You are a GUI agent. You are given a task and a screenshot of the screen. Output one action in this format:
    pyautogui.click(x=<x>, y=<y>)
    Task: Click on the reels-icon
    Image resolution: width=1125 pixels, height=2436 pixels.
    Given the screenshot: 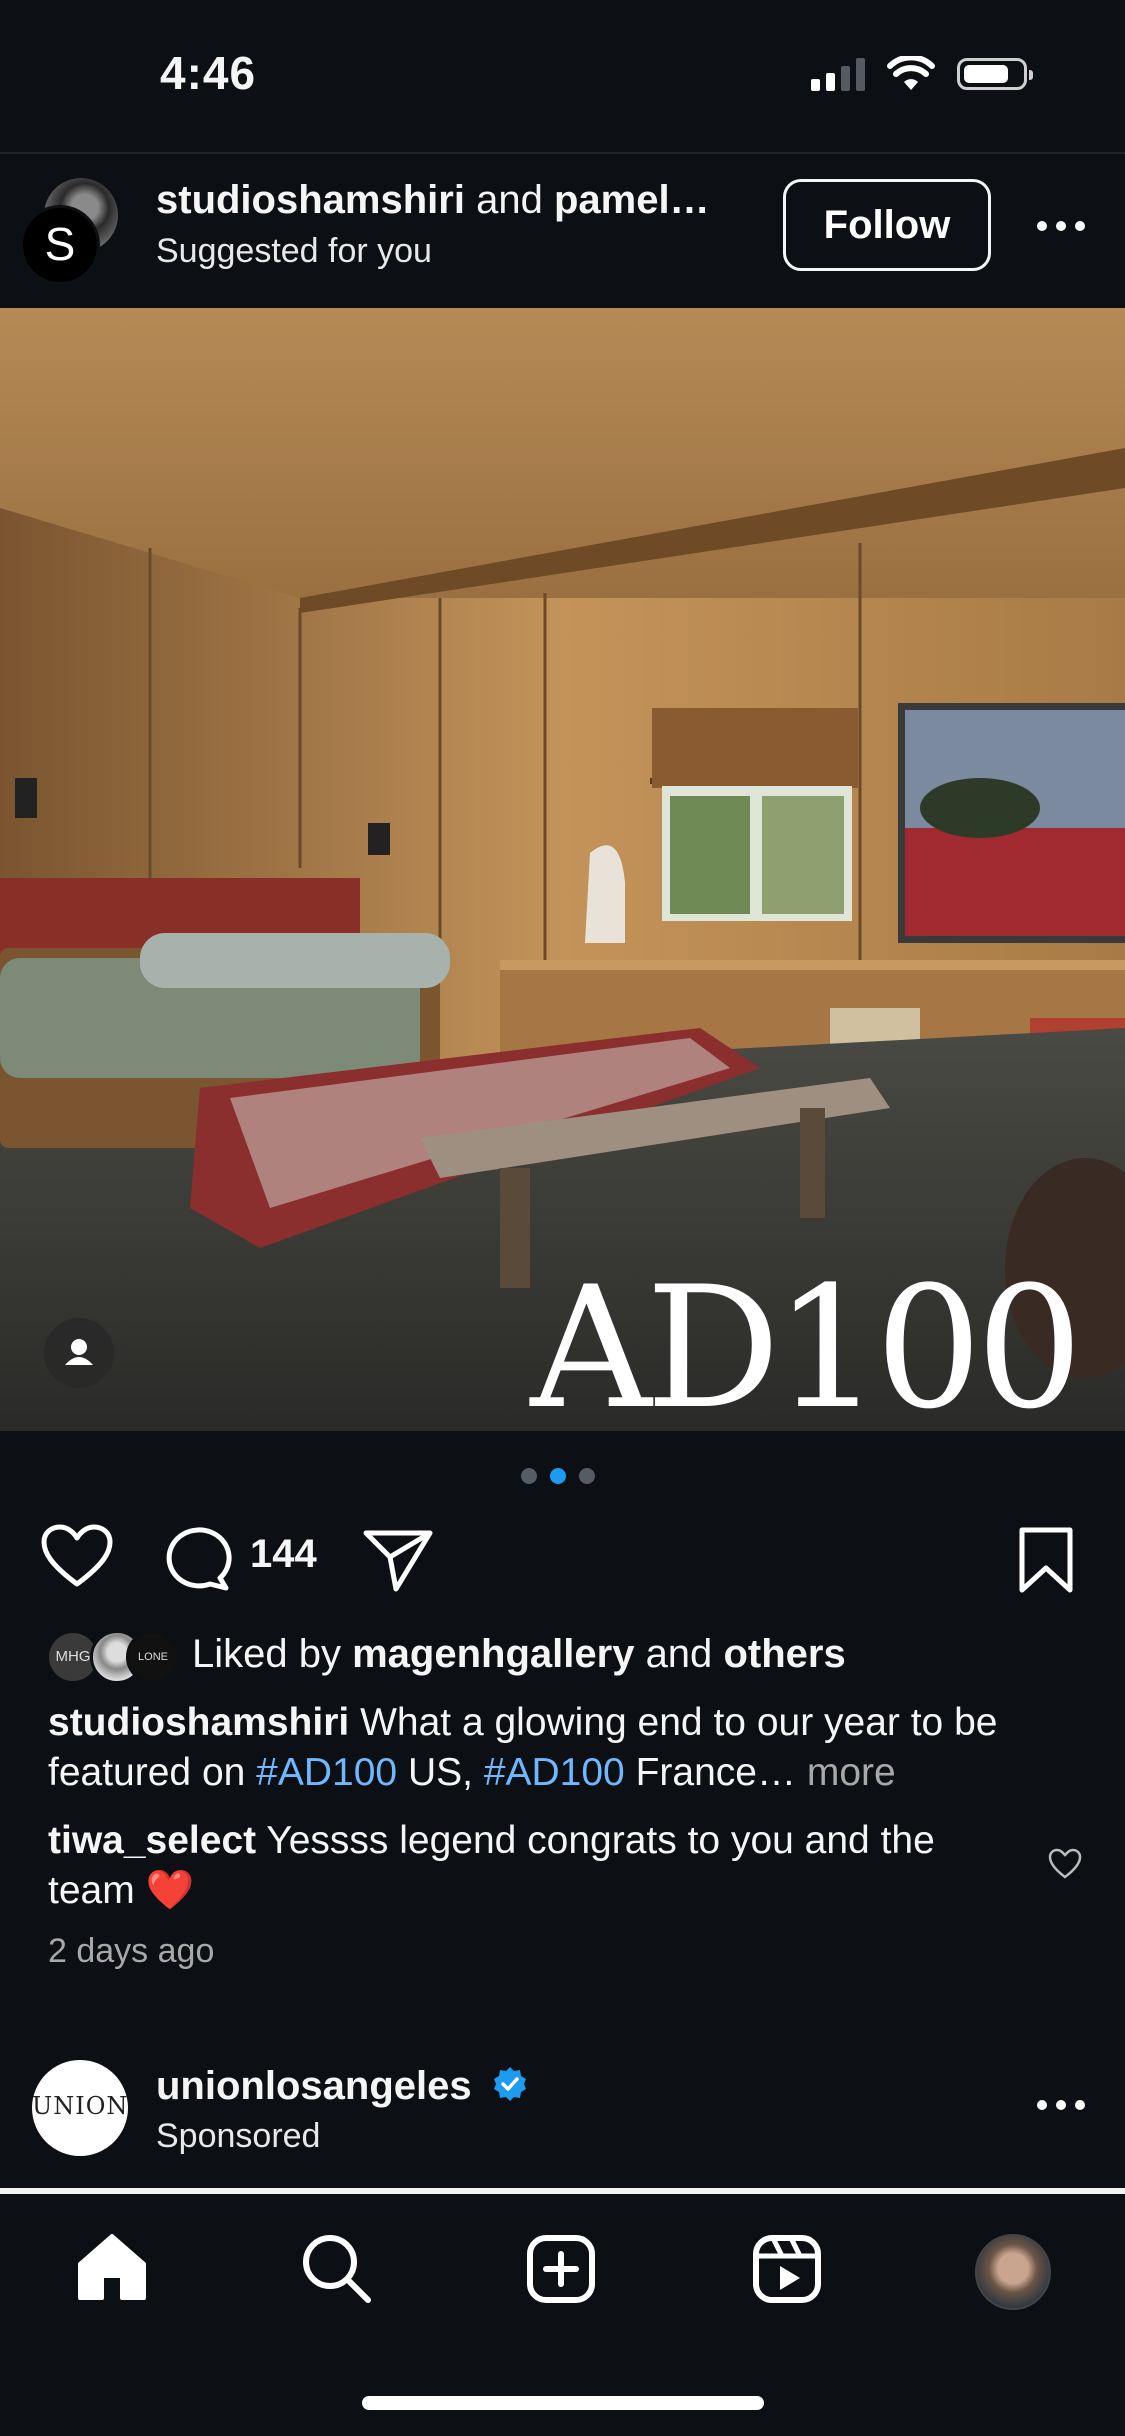 What is the action you would take?
    pyautogui.click(x=787, y=2269)
    